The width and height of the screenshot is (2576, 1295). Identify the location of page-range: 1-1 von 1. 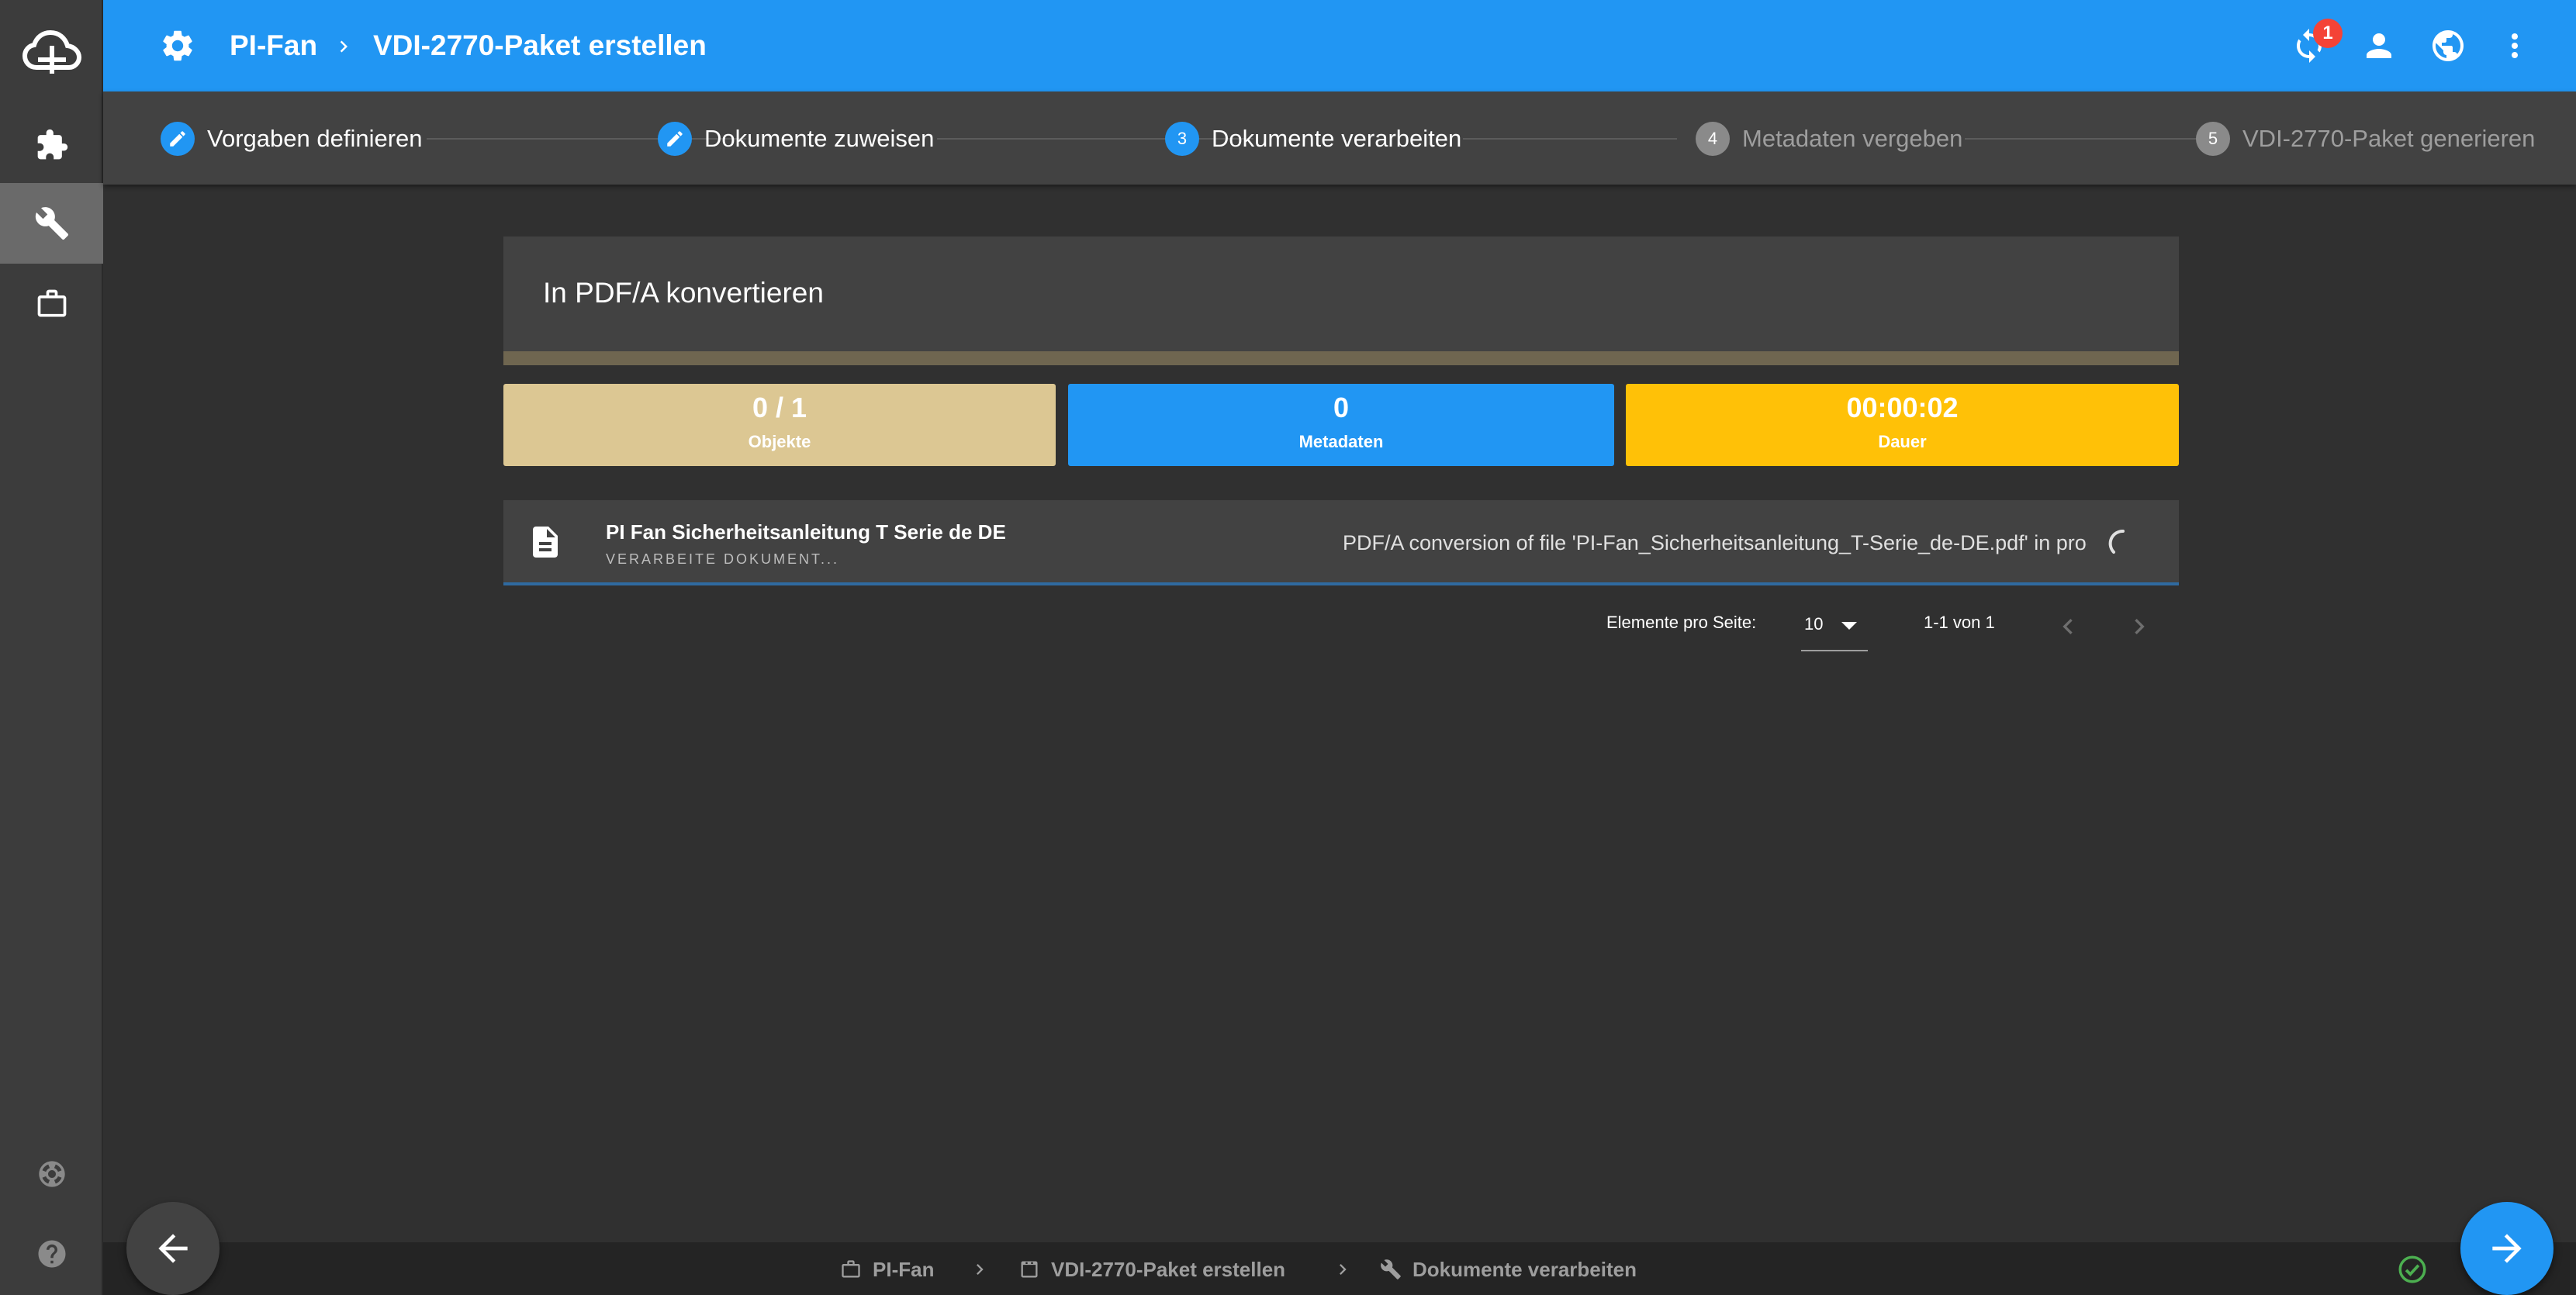
(1959, 622).